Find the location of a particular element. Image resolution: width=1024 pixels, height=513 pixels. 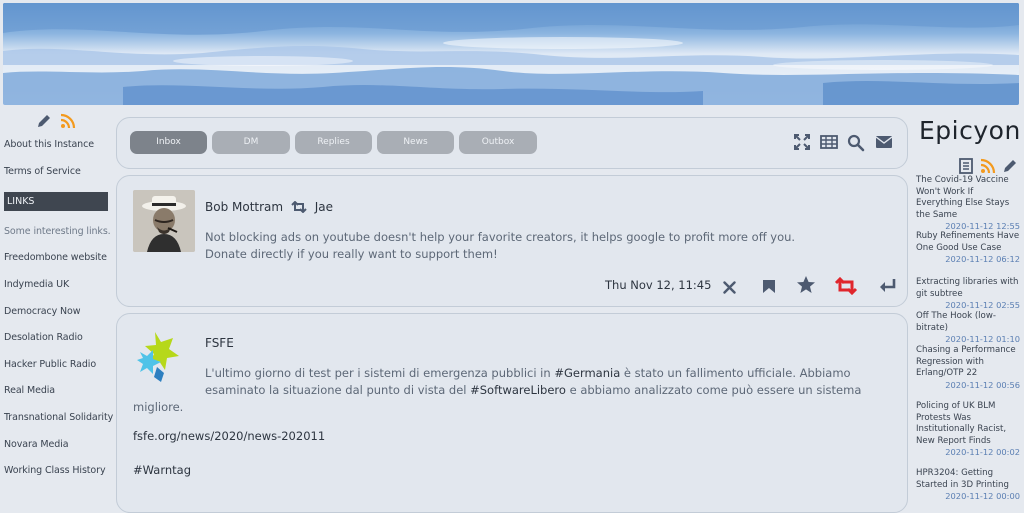

newswire-date: 2020-11-12 00:02 is located at coordinates (982, 452).